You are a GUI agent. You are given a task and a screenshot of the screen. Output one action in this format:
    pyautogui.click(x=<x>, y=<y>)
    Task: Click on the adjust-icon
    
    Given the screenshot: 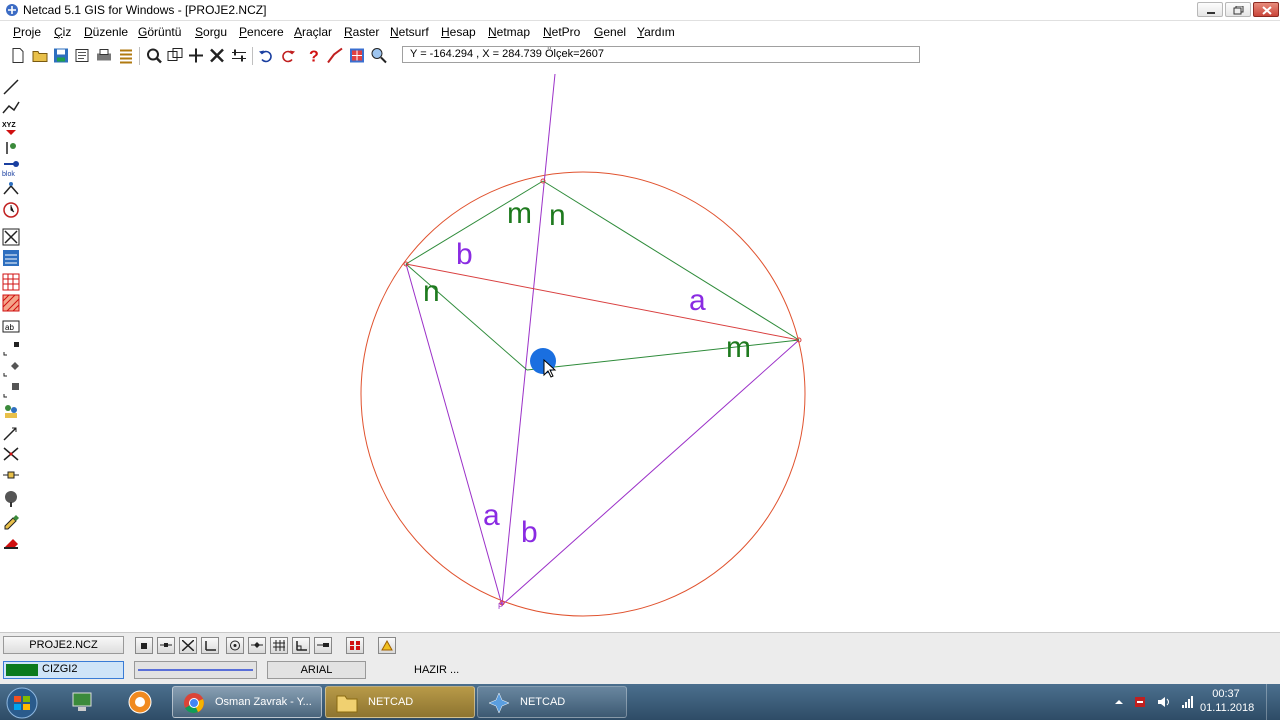 What is the action you would take?
    pyautogui.click(x=239, y=55)
    